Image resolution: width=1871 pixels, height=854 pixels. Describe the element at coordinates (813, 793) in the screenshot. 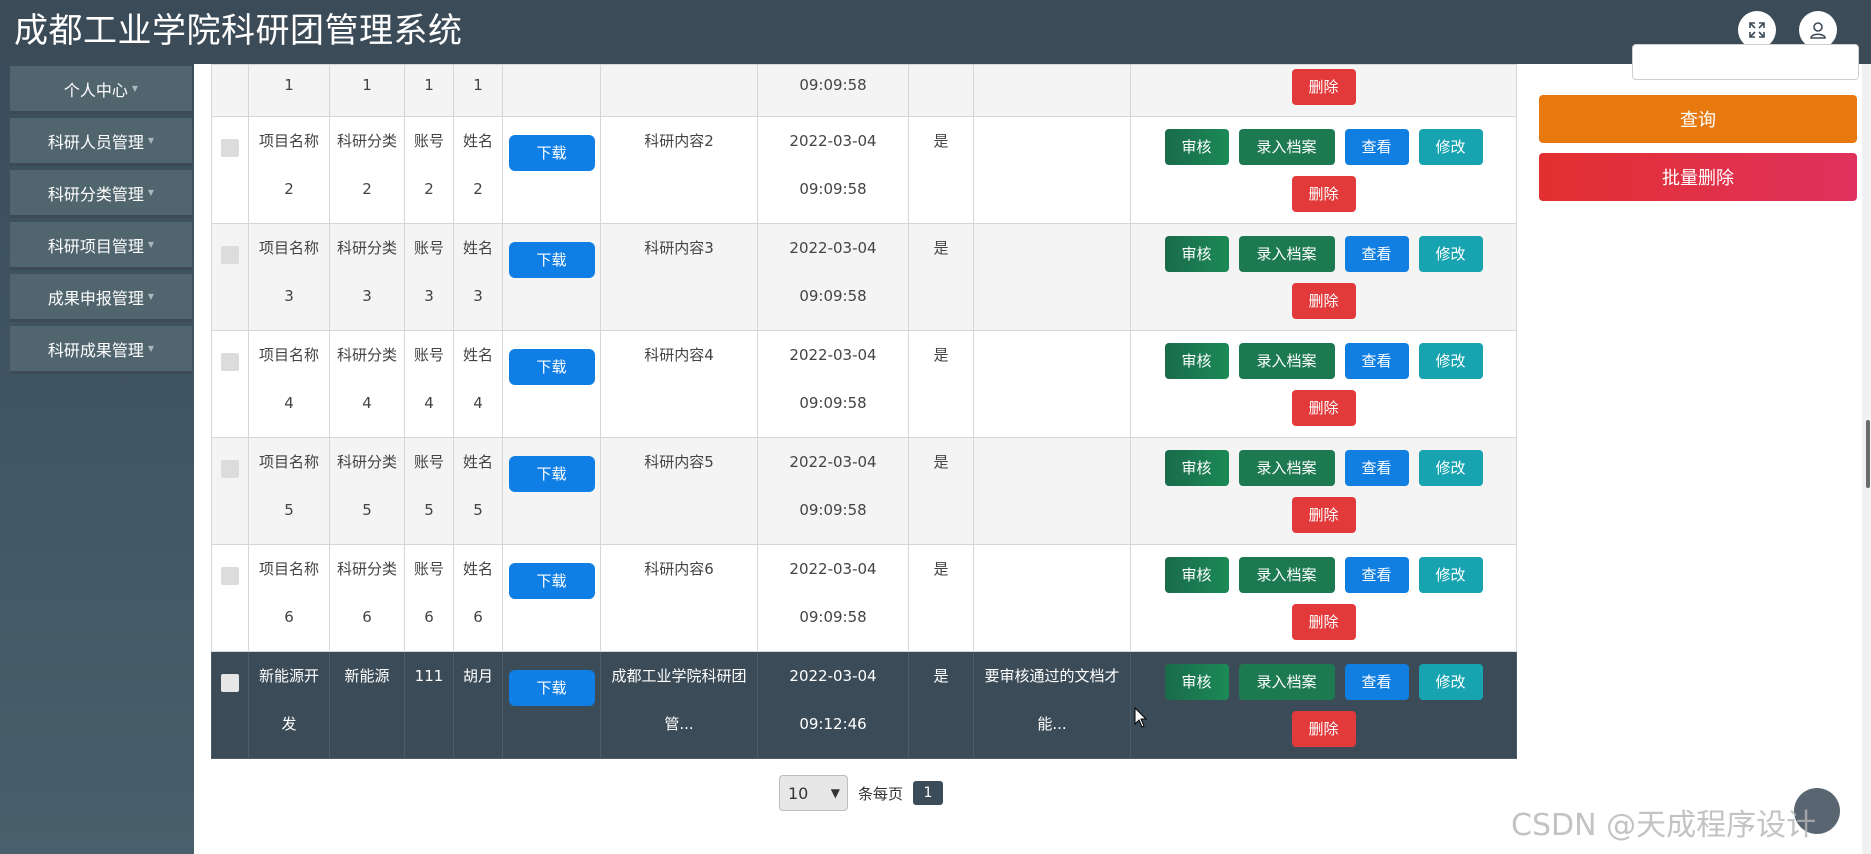

I see `page-size-select: 10 ▼` at that location.